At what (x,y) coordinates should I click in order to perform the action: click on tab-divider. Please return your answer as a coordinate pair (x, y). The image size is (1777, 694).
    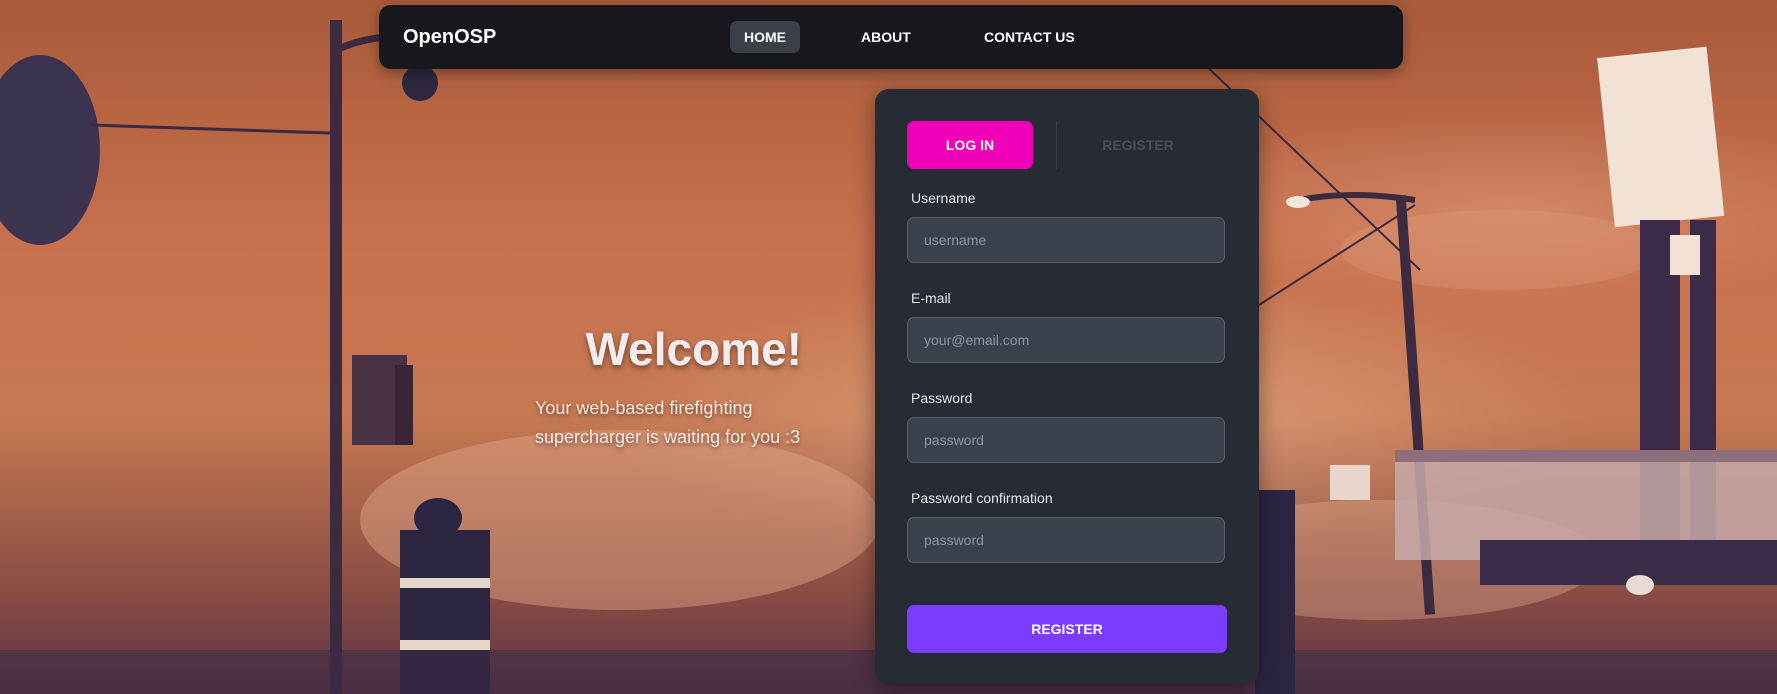
    Looking at the image, I should click on (1056, 145).